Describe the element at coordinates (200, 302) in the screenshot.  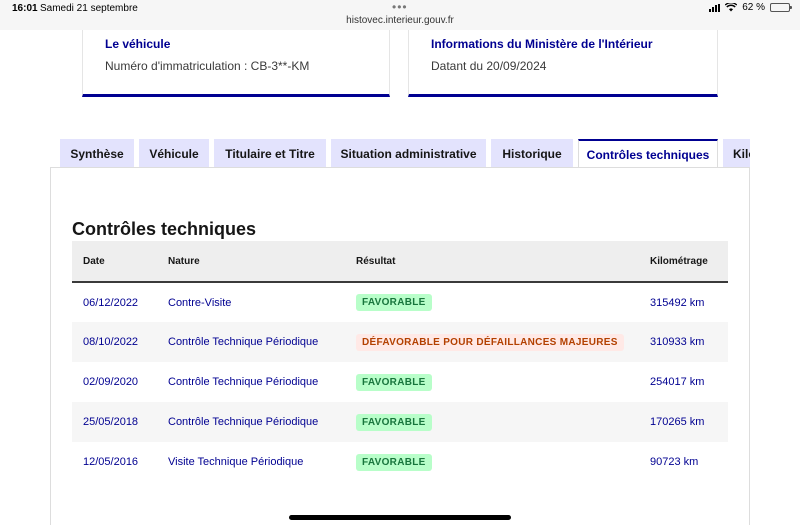
I see `row-nature: Contre-Visite` at that location.